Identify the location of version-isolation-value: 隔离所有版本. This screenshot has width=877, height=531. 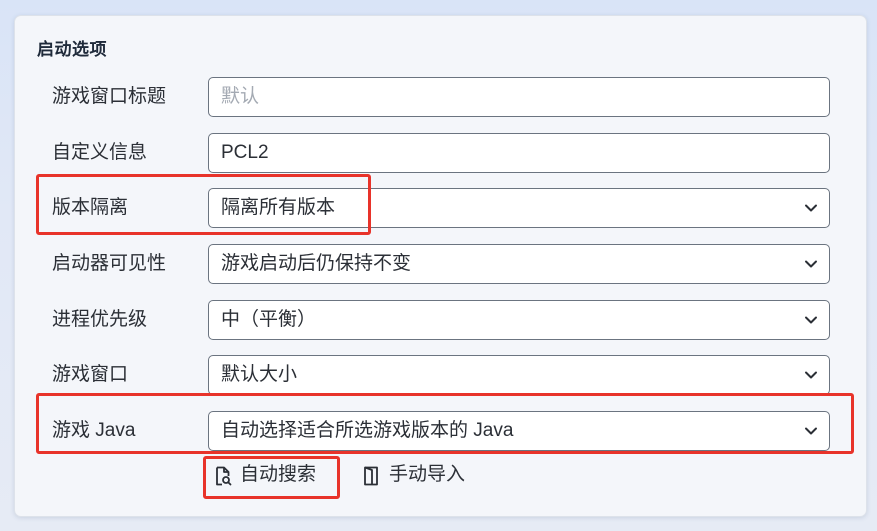
(278, 207).